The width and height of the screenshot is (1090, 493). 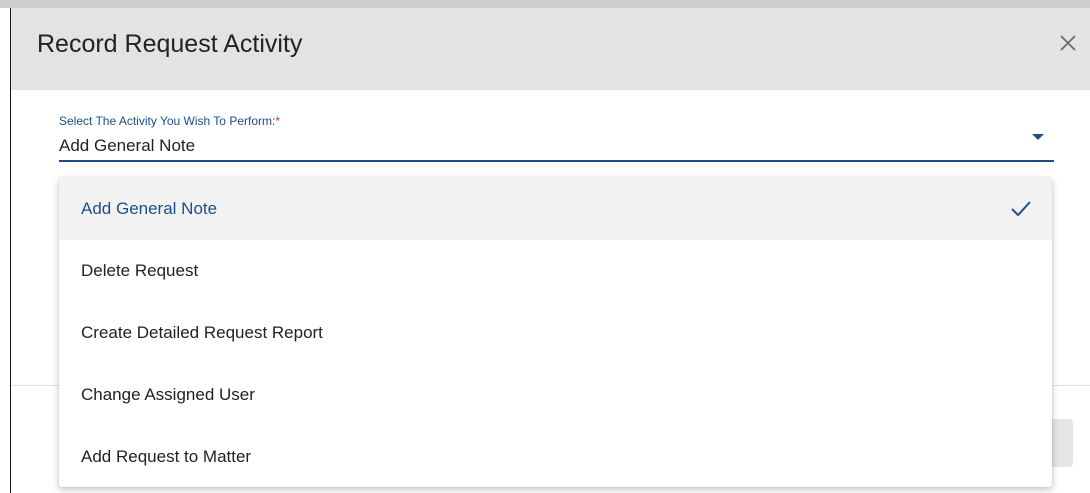 I want to click on activity-select-value: Add General Note, so click(x=127, y=145).